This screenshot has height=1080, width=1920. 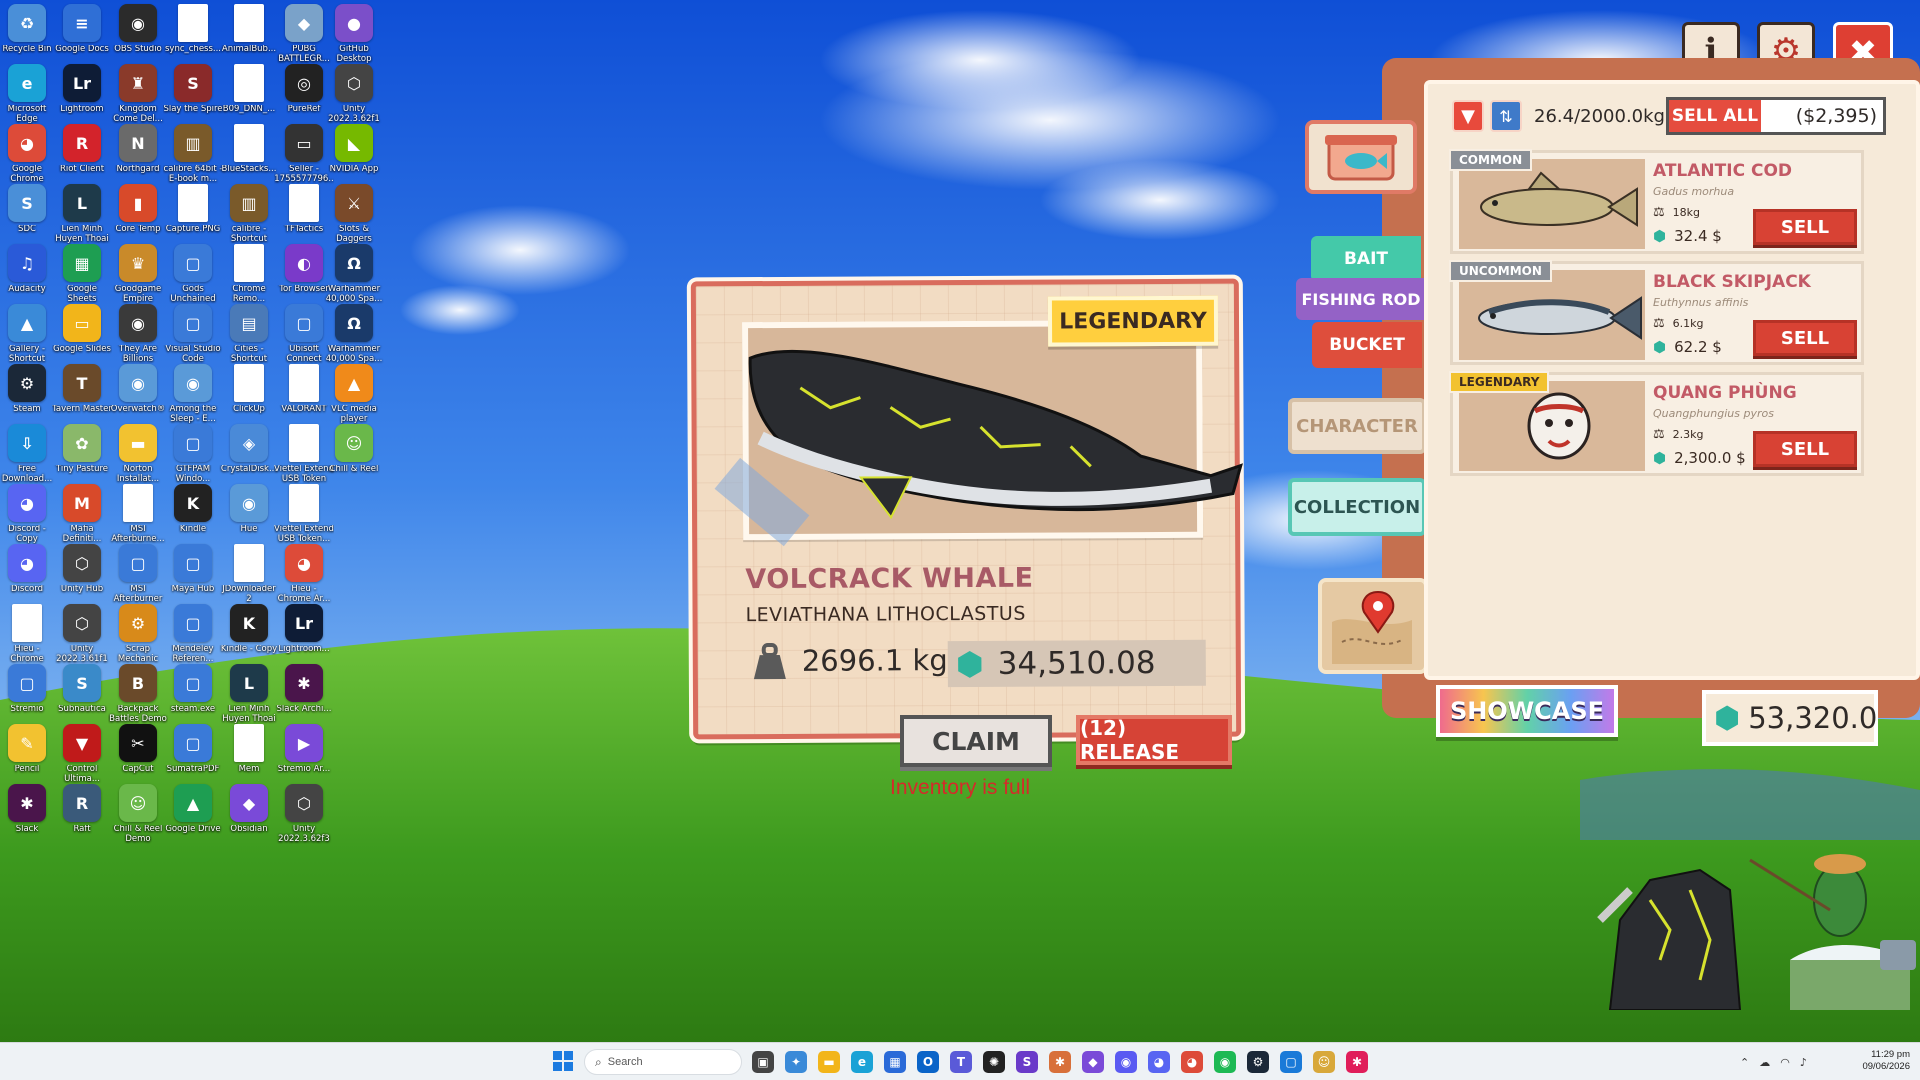 What do you see at coordinates (82, 821) in the screenshot?
I see `desktop-icon: R Raft` at bounding box center [82, 821].